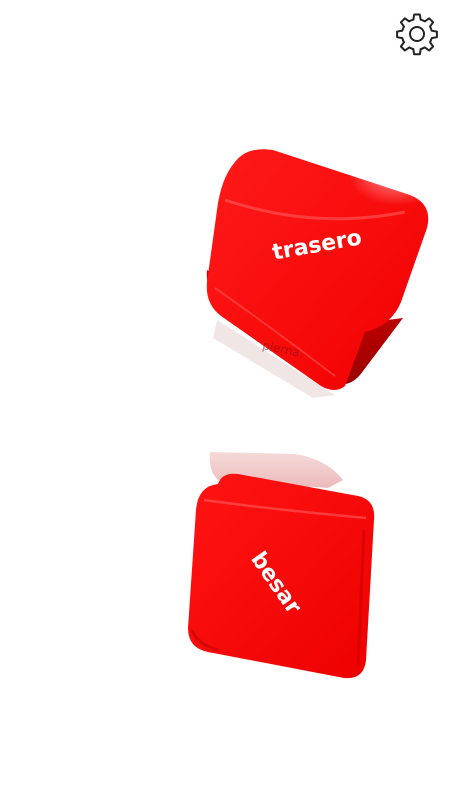 This screenshot has width=450, height=800. I want to click on settings-button, so click(417, 34).